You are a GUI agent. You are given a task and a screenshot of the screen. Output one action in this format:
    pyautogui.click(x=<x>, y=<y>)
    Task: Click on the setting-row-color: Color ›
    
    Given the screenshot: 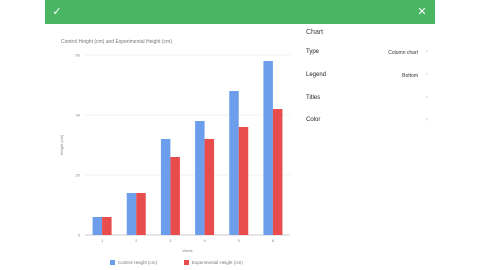 What is the action you would take?
    pyautogui.click(x=368, y=122)
    